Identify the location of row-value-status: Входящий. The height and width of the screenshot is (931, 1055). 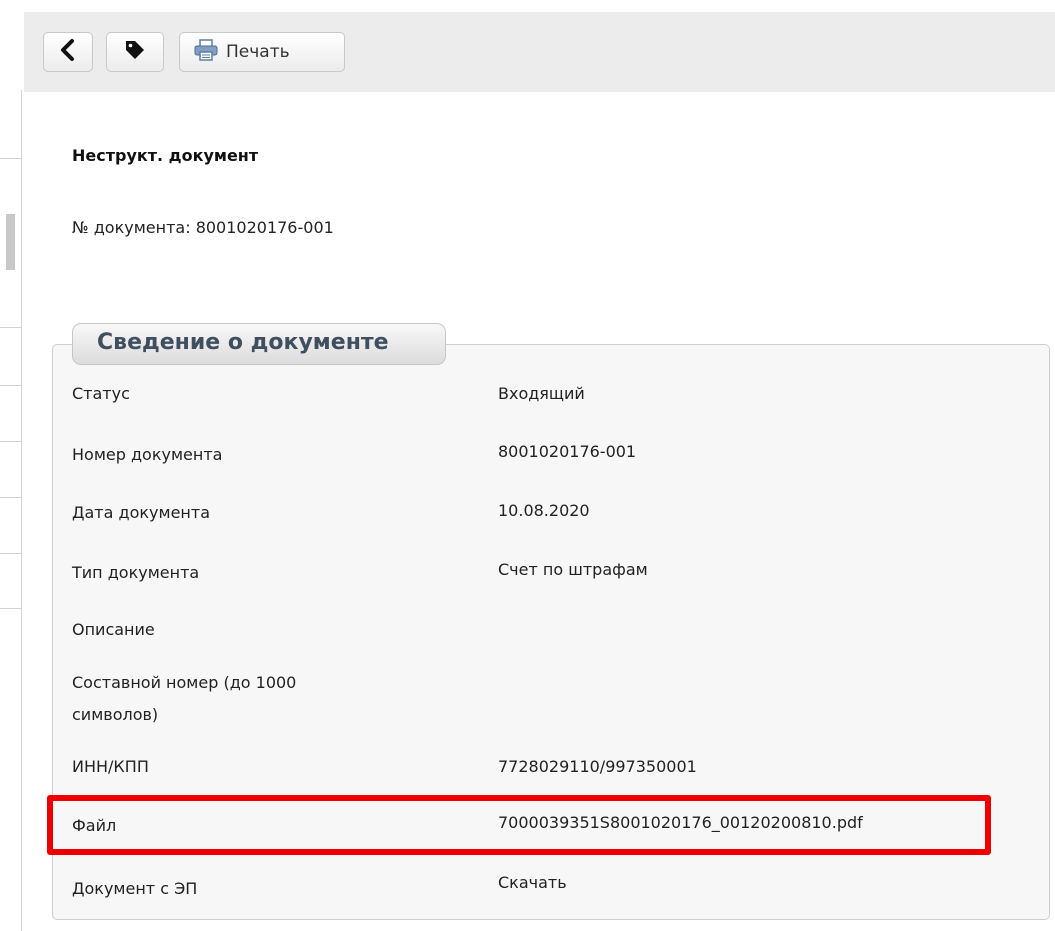
(541, 393).